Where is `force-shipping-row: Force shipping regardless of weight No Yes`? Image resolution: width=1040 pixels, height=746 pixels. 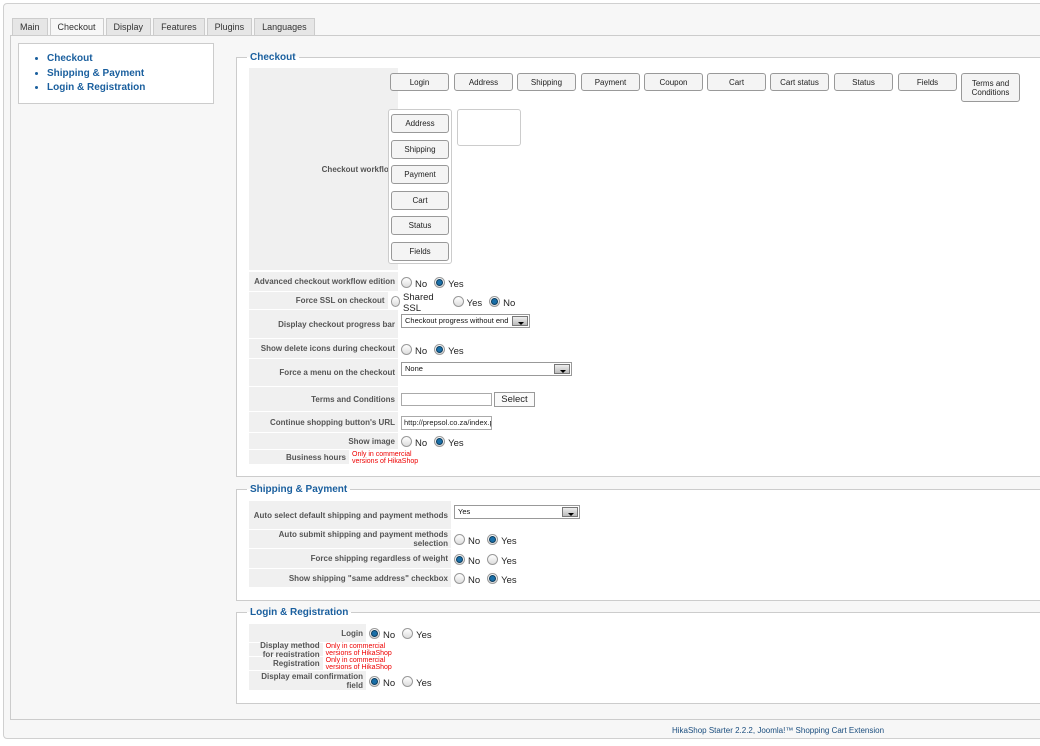 force-shipping-row: Force shipping regardless of weight No Yes is located at coordinates (386, 559).